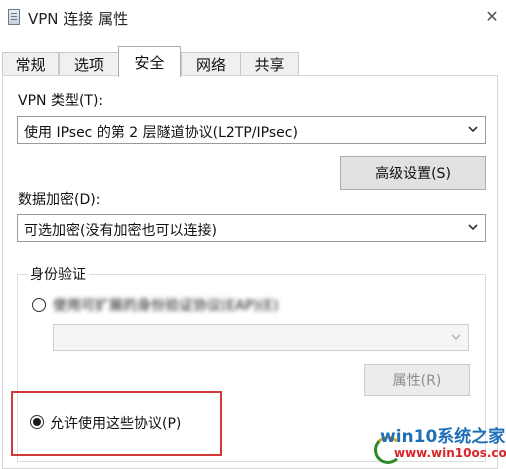  What do you see at coordinates (120, 231) in the screenshot?
I see `data-encryption-value: 可选加密(没有加密也可以连接)` at bounding box center [120, 231].